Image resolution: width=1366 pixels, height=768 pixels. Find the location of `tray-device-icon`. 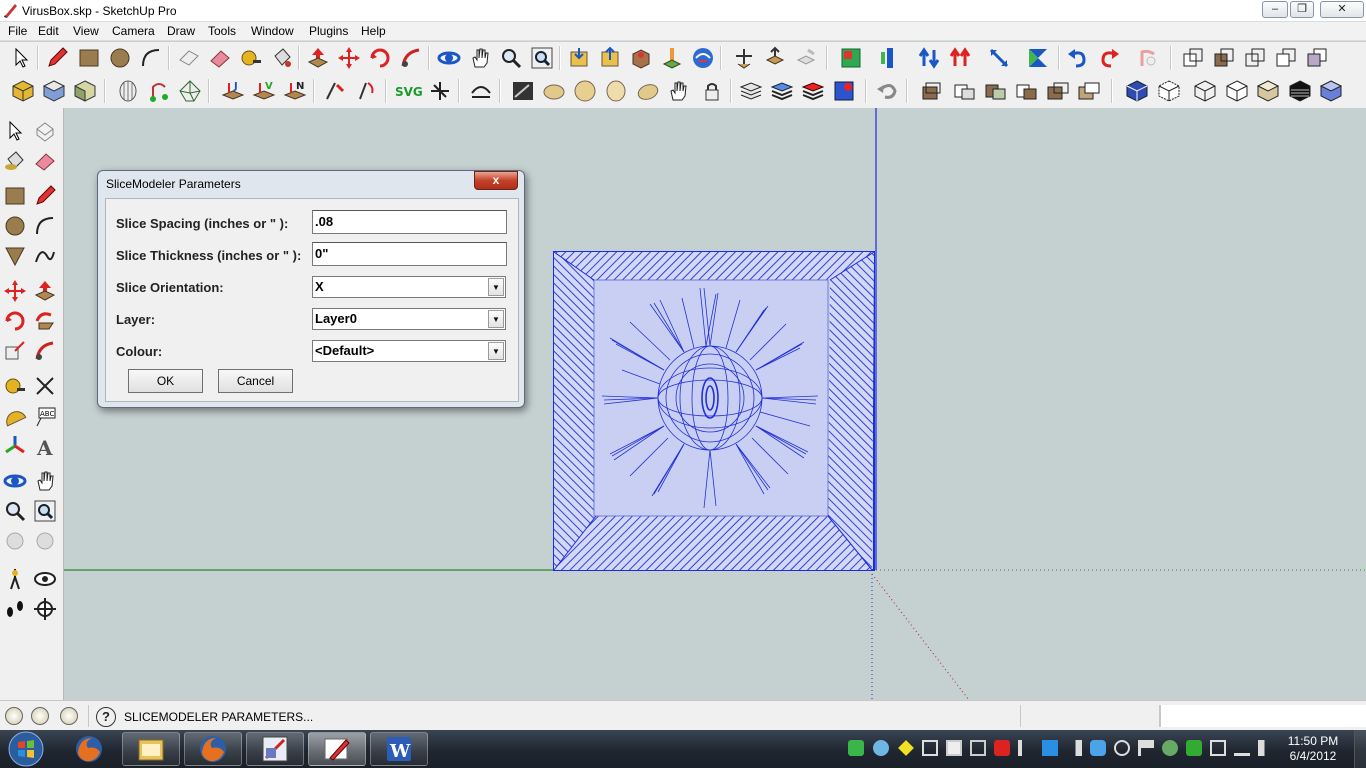

tray-device-icon is located at coordinates (954, 748).